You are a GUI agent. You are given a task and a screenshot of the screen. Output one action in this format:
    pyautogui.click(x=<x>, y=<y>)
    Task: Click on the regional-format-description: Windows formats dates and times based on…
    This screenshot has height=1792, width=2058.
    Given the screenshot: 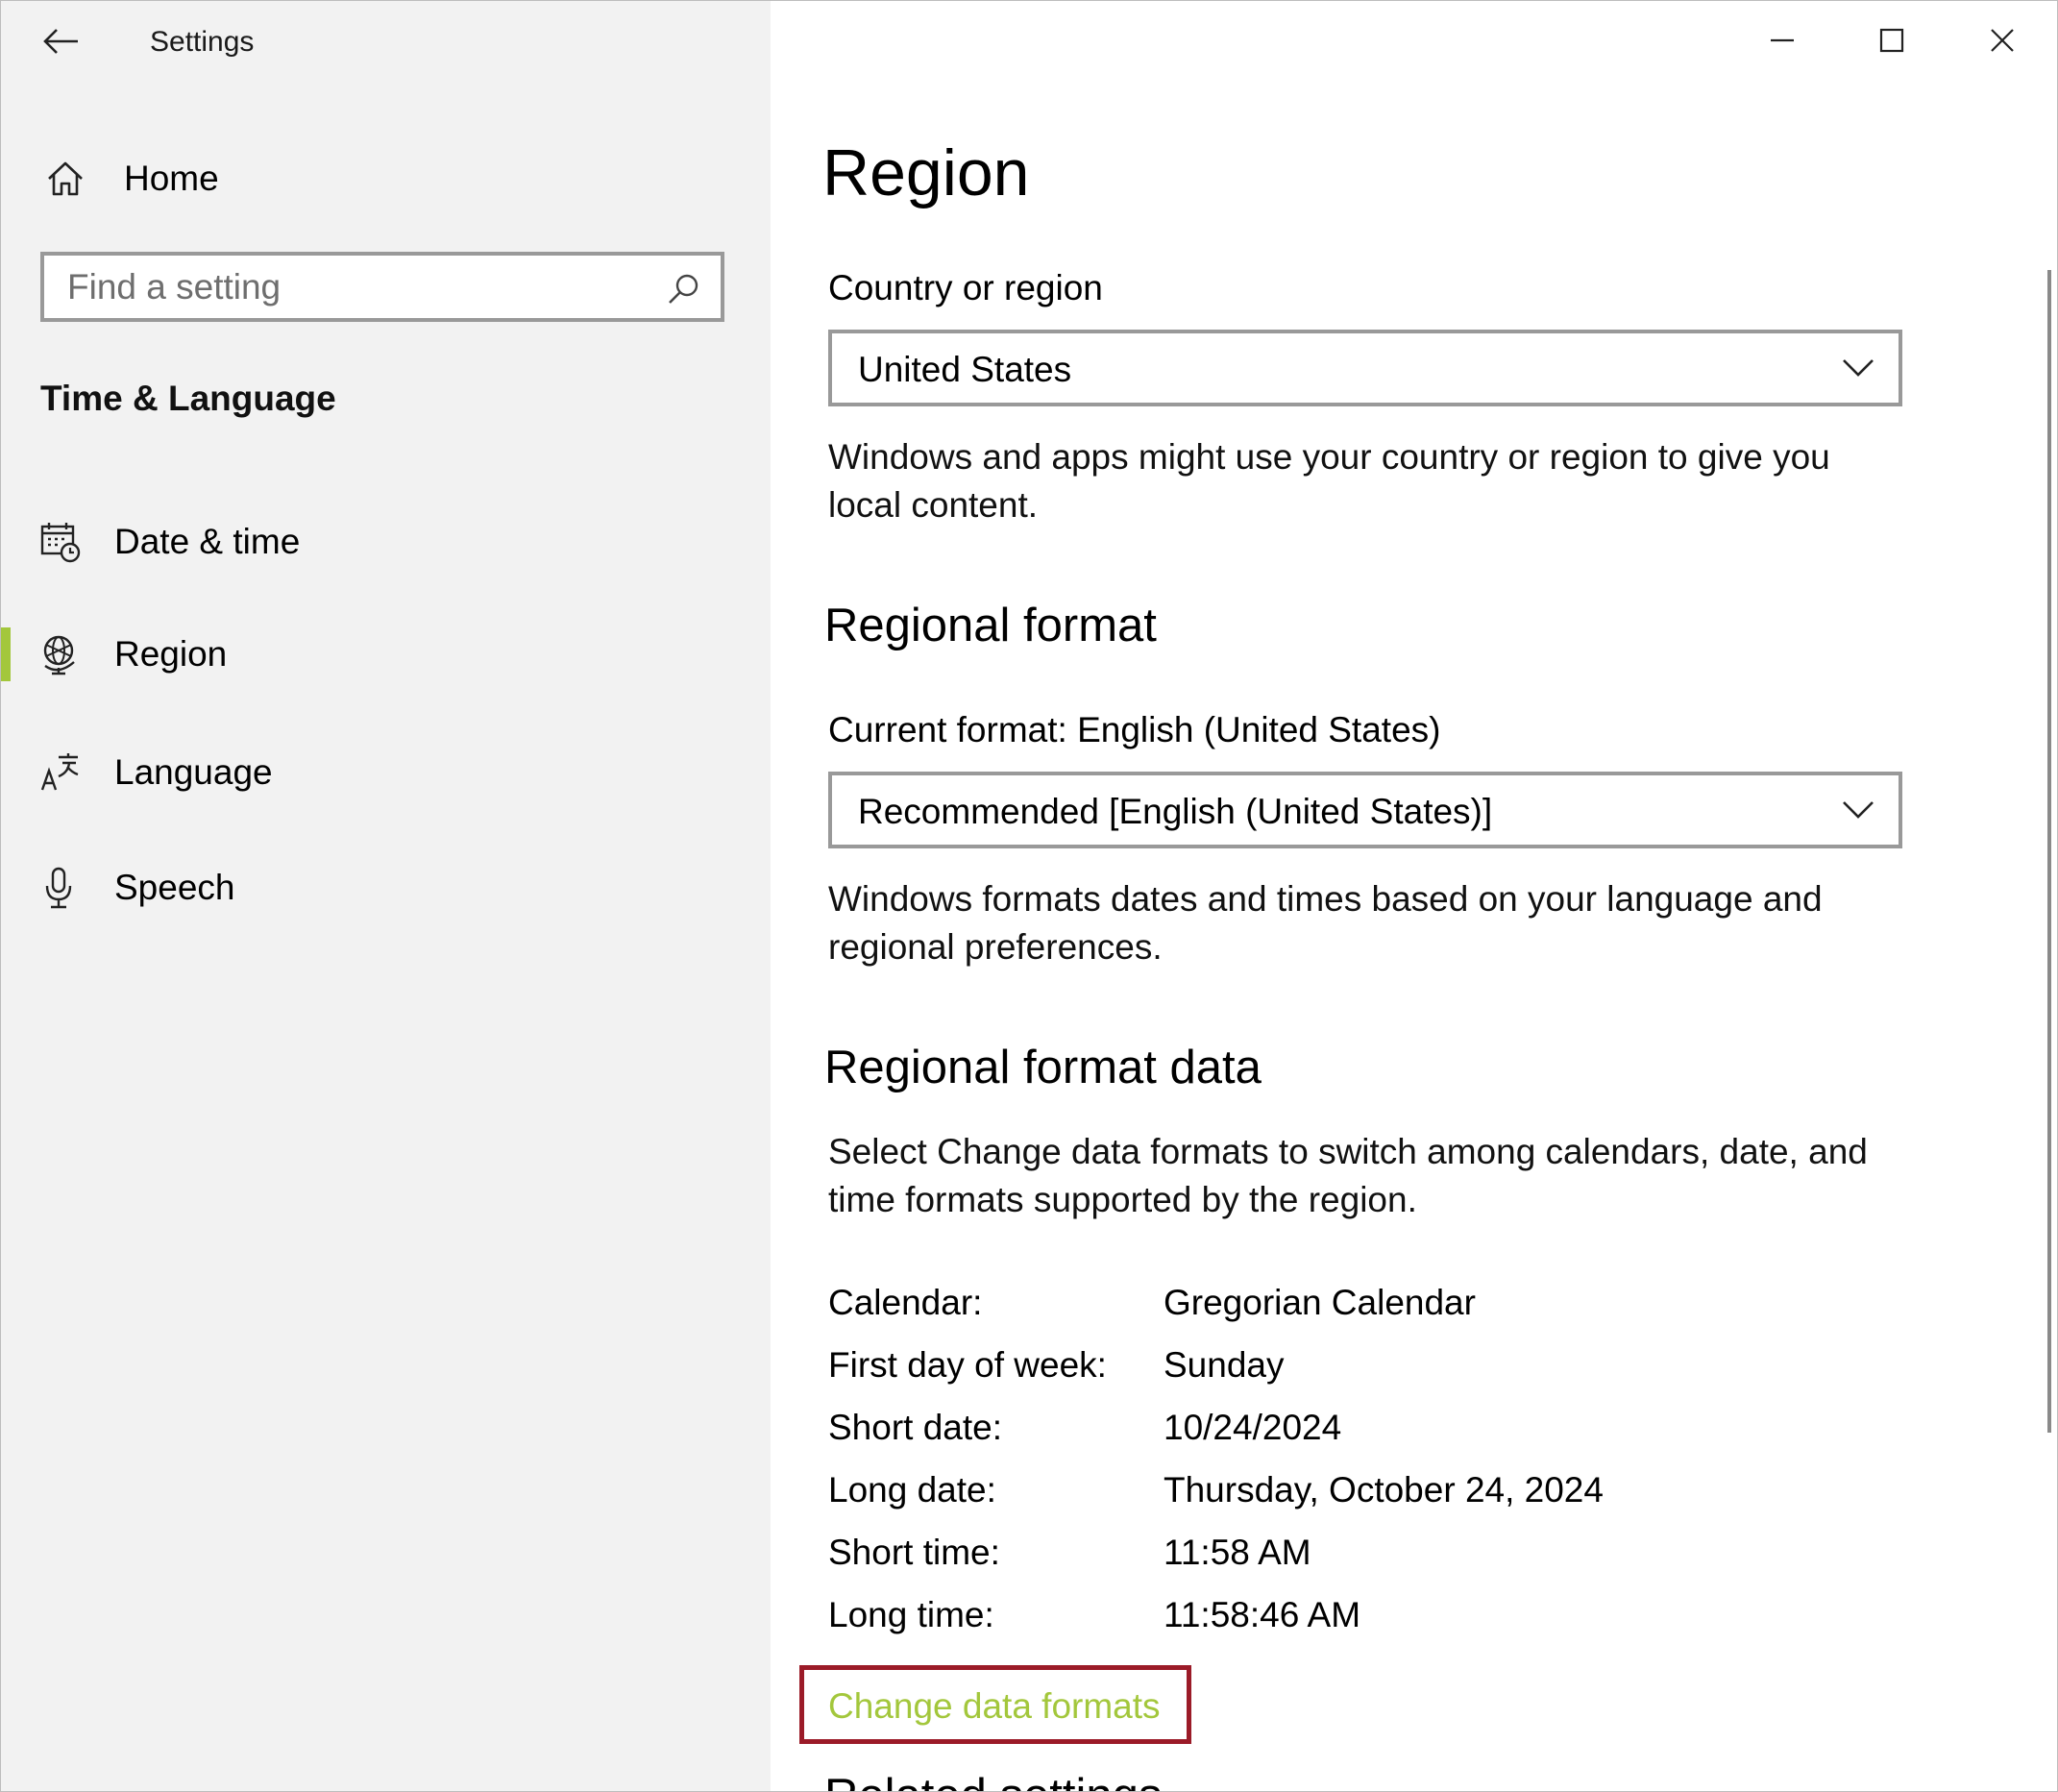 What is the action you would take?
    pyautogui.click(x=1325, y=923)
    